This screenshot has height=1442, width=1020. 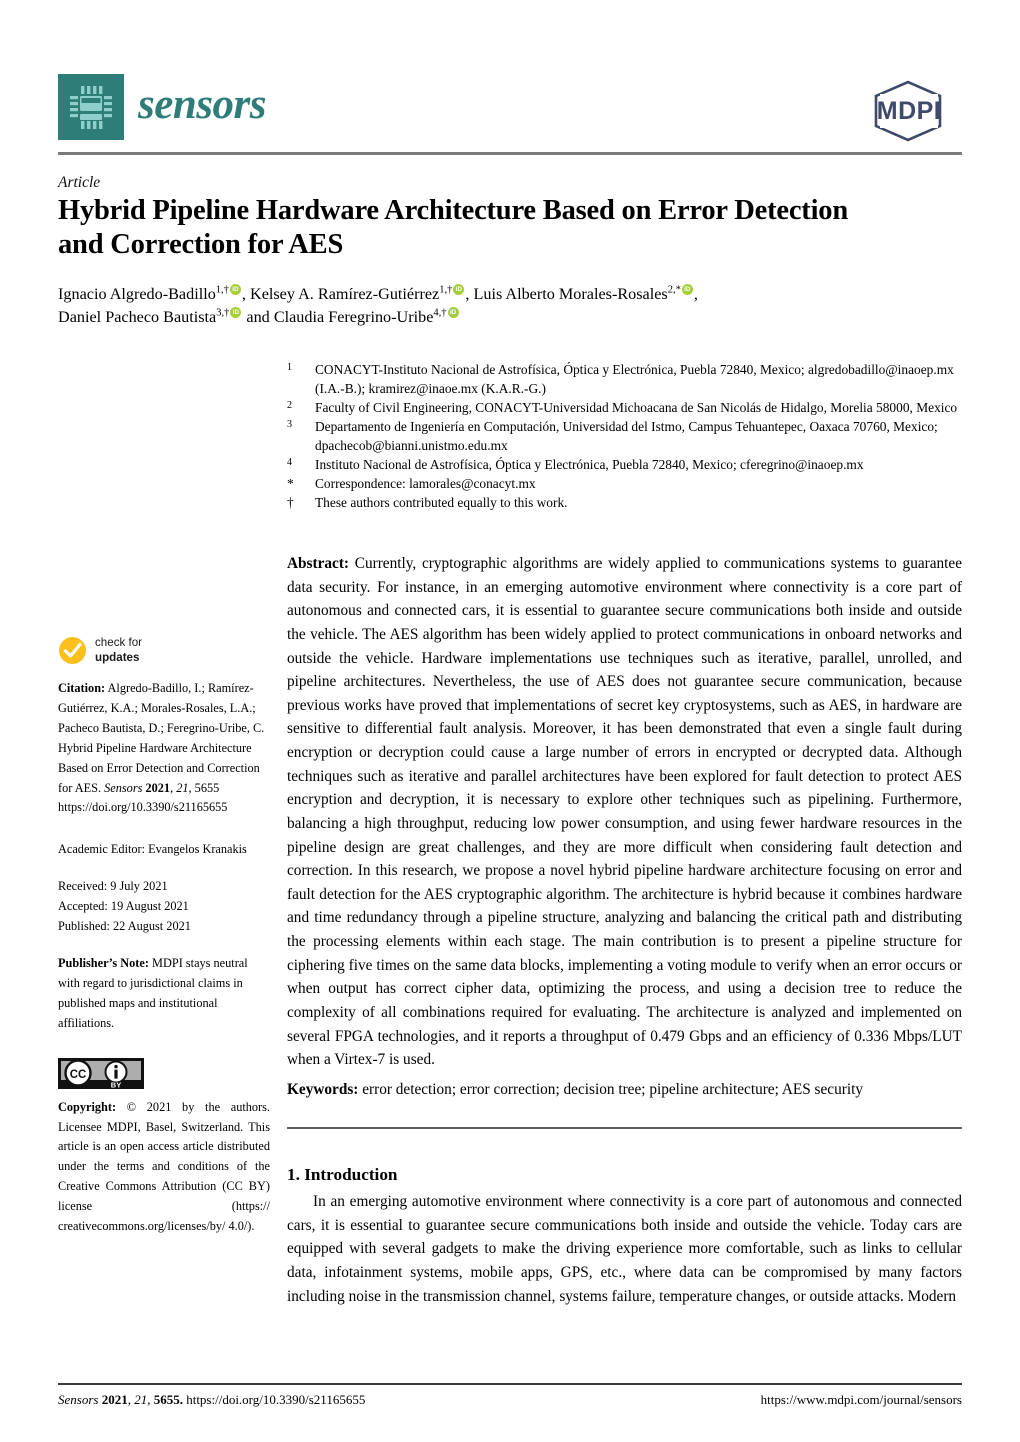 I want to click on keywords-label: Keywords:, so click(x=323, y=1089).